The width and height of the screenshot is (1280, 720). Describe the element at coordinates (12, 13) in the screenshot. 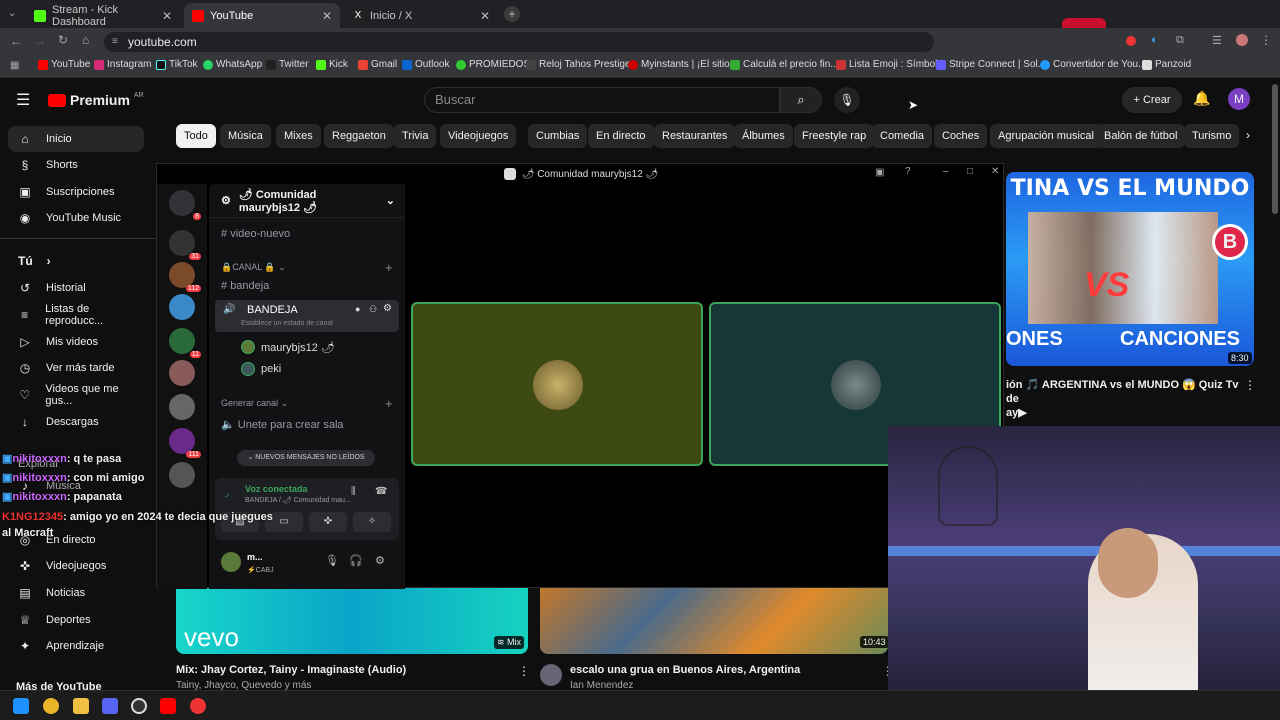

I see `tab-list-chevron-icon: ⌄` at that location.